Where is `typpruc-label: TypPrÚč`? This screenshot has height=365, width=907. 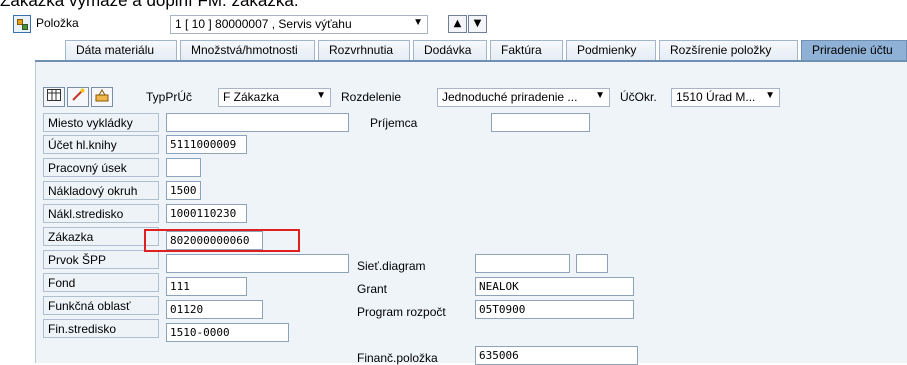 typpruc-label: TypPrÚč is located at coordinates (169, 97).